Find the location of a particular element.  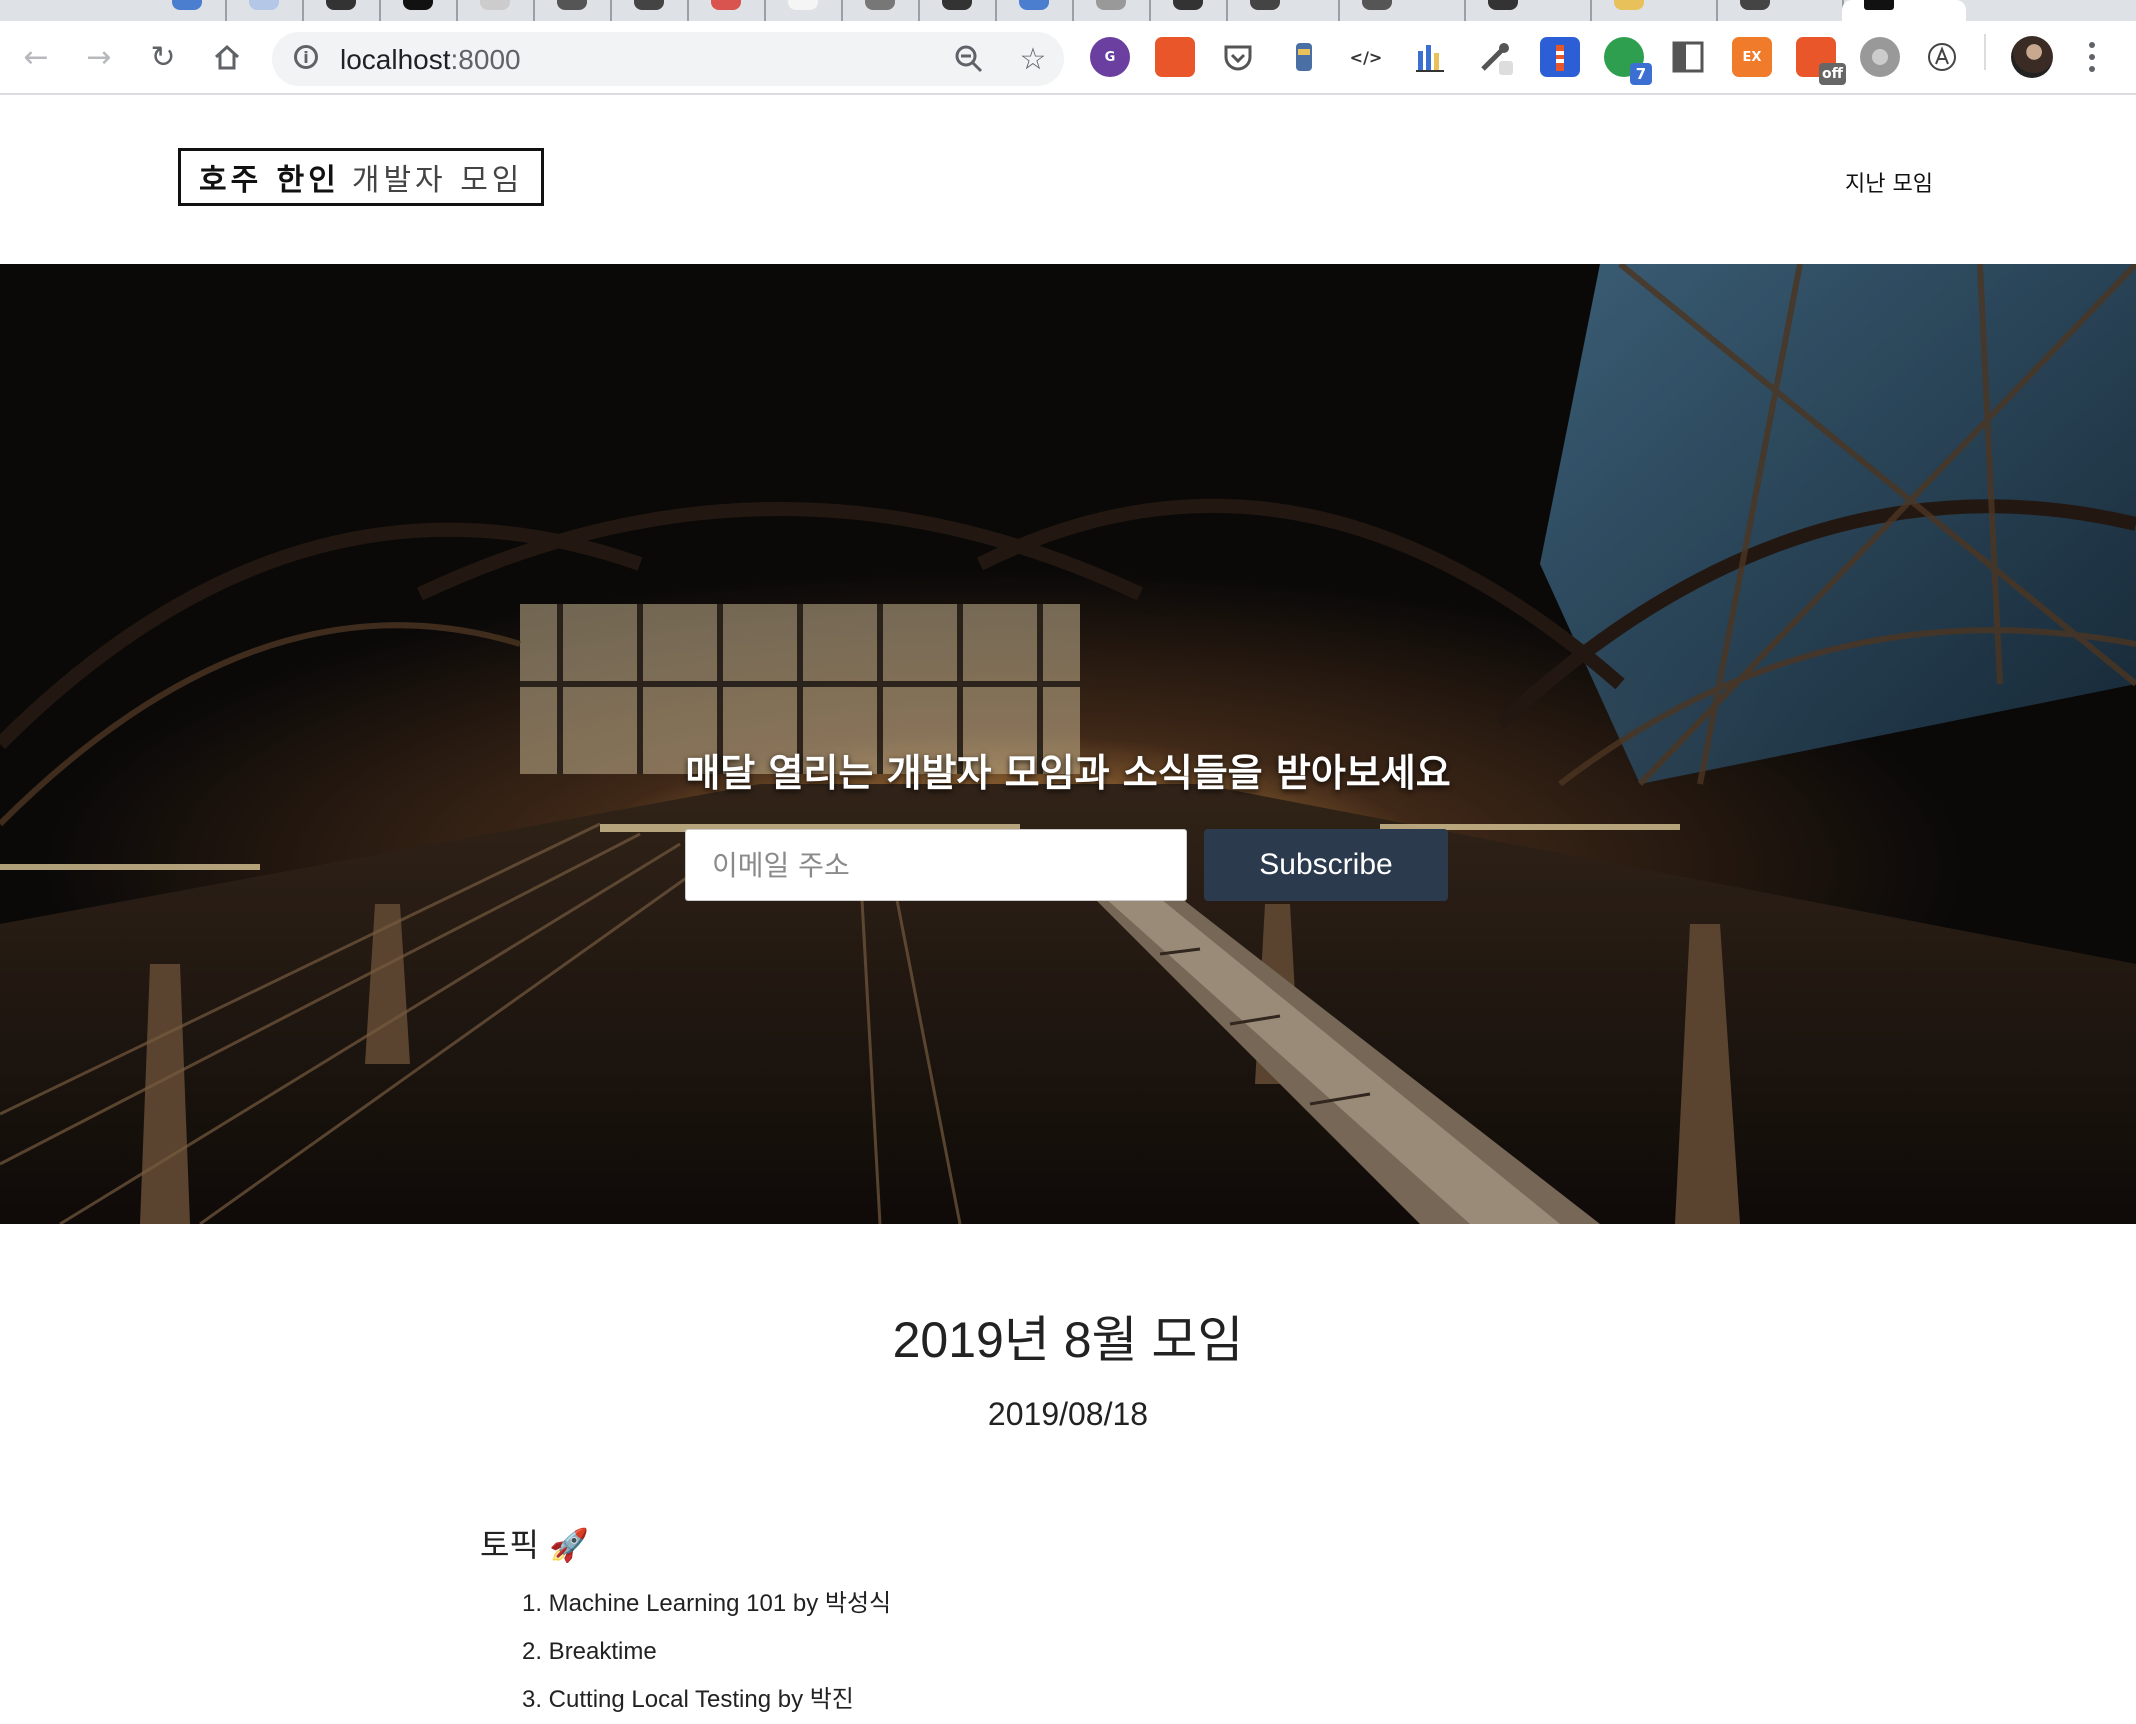

gatsby-extension-icon: G is located at coordinates (1110, 57).